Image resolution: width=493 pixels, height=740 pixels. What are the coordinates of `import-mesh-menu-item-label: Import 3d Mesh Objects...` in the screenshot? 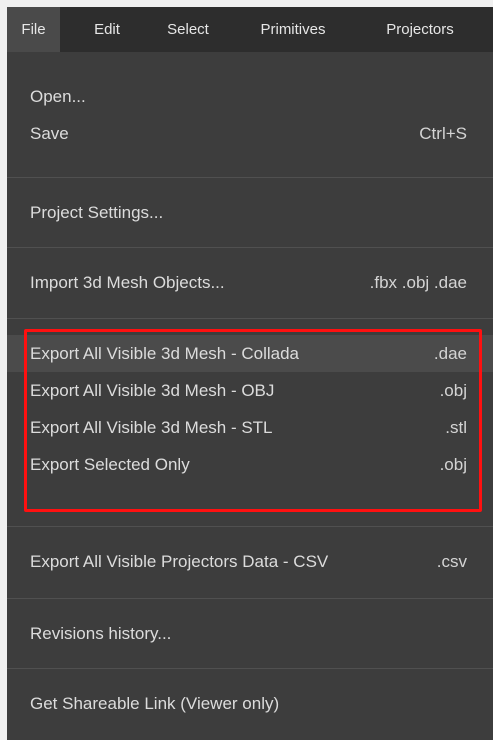 It's located at (127, 282).